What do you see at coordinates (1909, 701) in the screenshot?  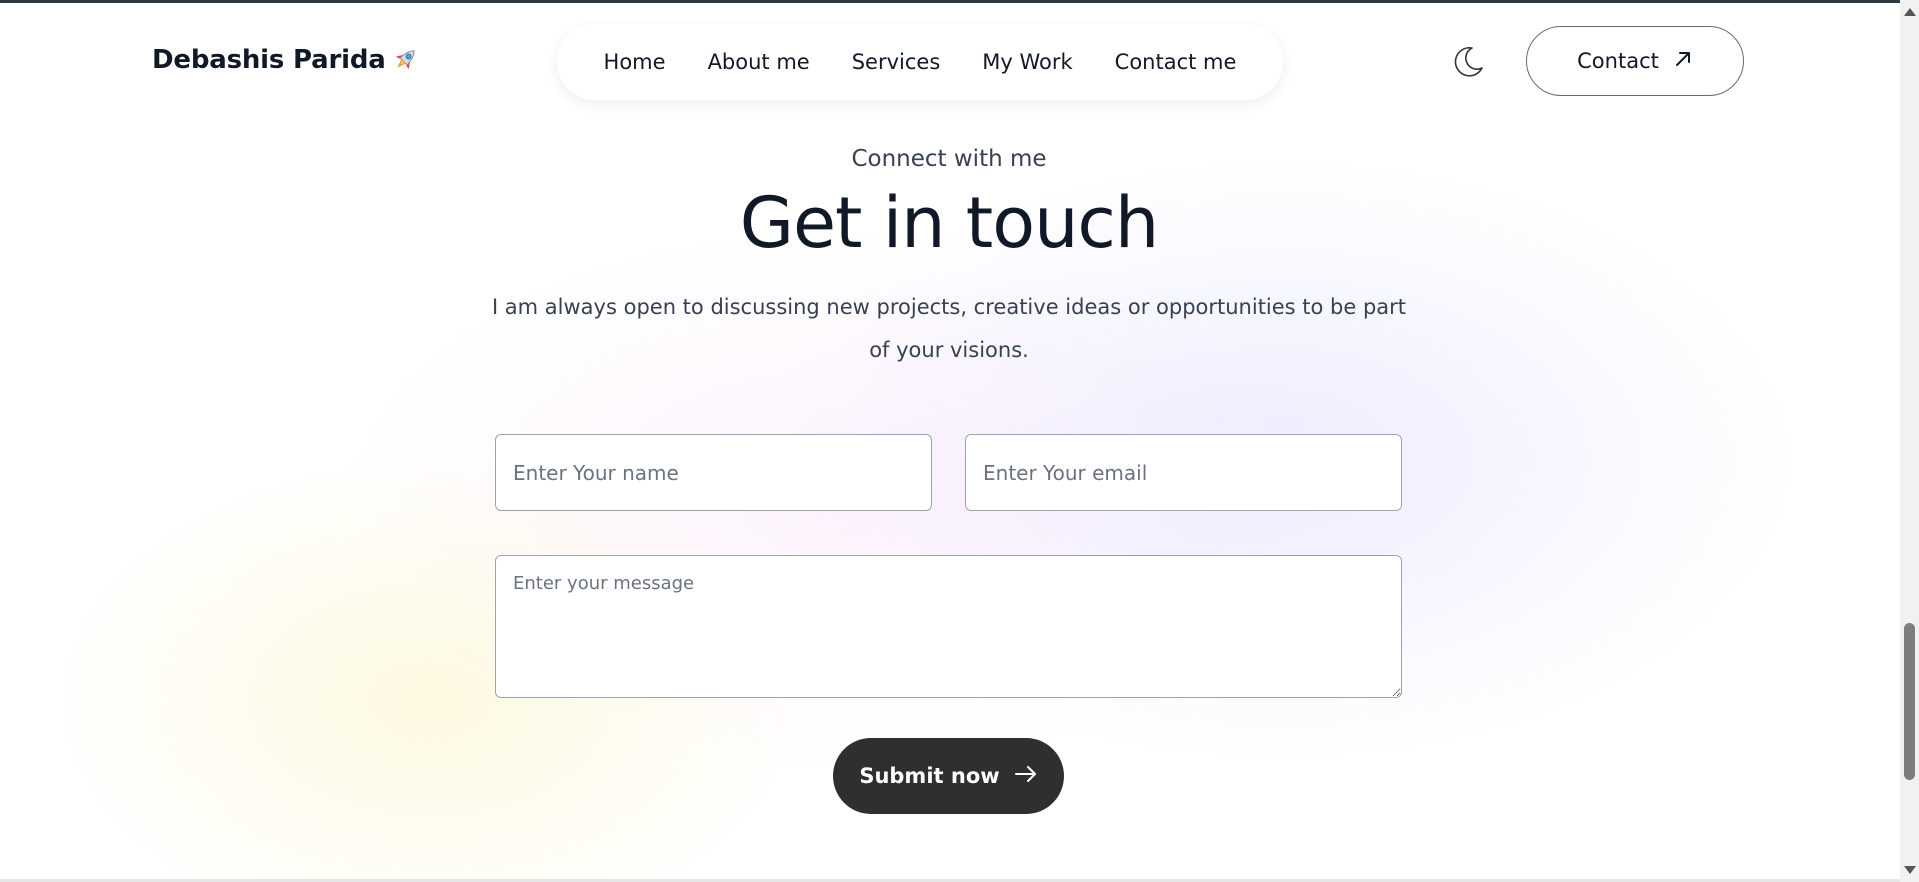 I see `scrollbar-thumb` at bounding box center [1909, 701].